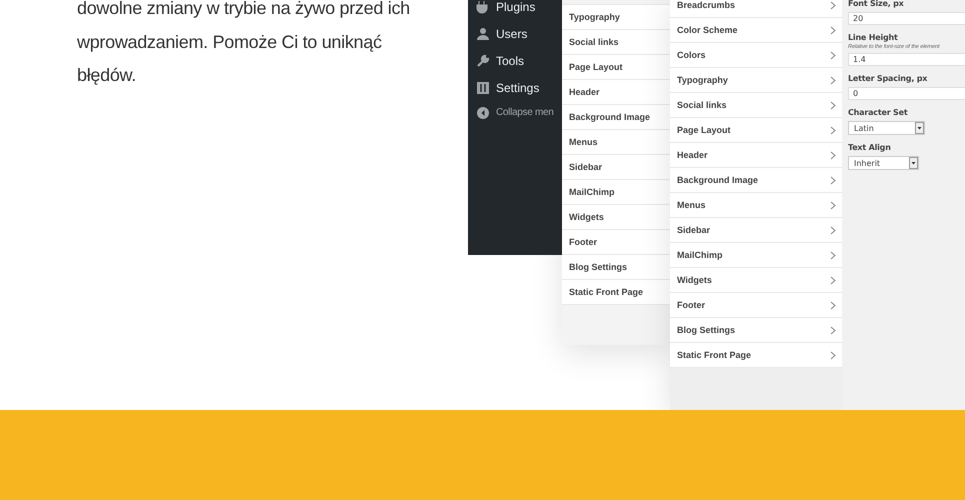 This screenshot has height=500, width=965. Describe the element at coordinates (756, 9) in the screenshot. I see `customizer-section: Breadcrumbs` at that location.